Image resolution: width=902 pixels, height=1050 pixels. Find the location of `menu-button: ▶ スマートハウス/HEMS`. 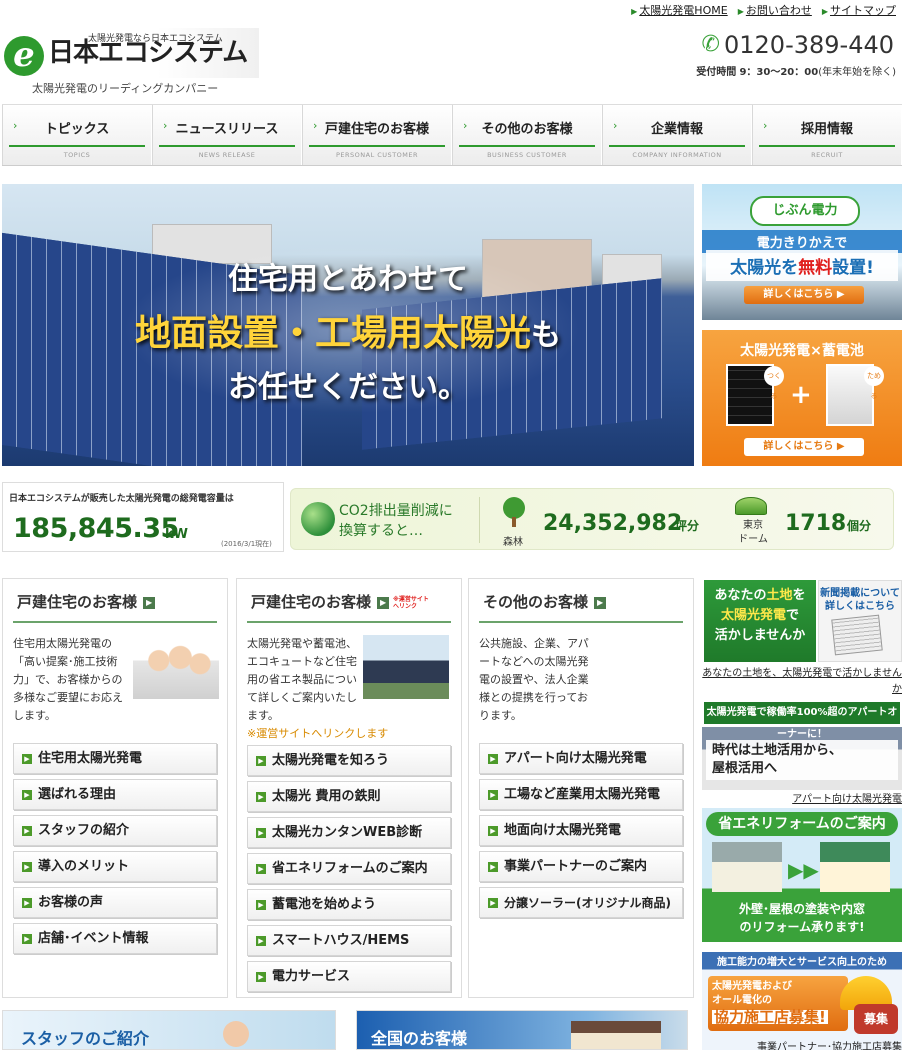

menu-button: ▶ スマートハウス/HEMS is located at coordinates (349, 940).